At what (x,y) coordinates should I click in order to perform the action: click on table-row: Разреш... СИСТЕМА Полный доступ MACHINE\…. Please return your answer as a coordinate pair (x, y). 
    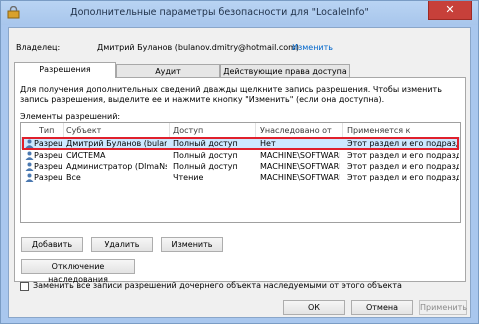
    Looking at the image, I should click on (240, 155).